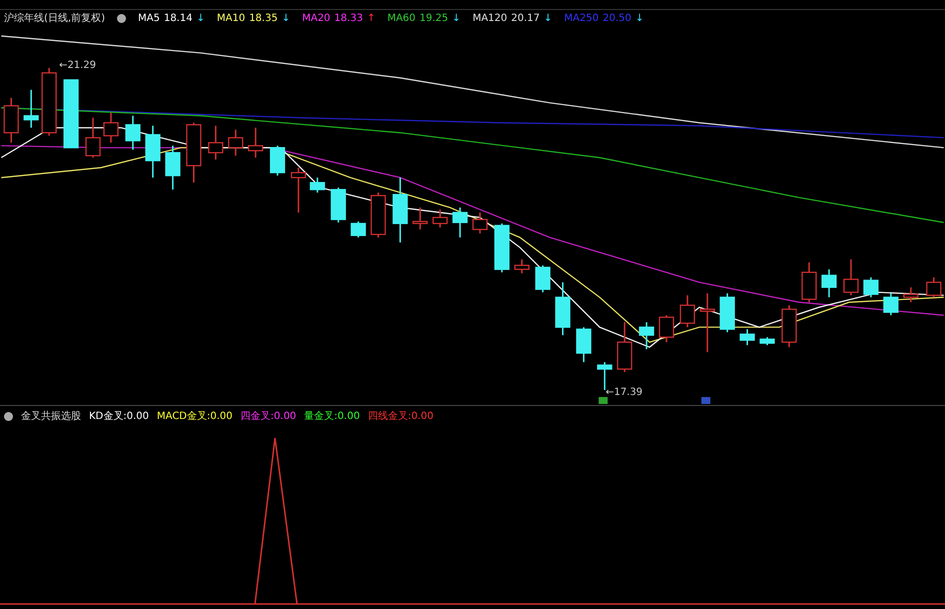 The height and width of the screenshot is (609, 945). I want to click on ma-legend-item: MA20 18.33 ↑, so click(339, 19).